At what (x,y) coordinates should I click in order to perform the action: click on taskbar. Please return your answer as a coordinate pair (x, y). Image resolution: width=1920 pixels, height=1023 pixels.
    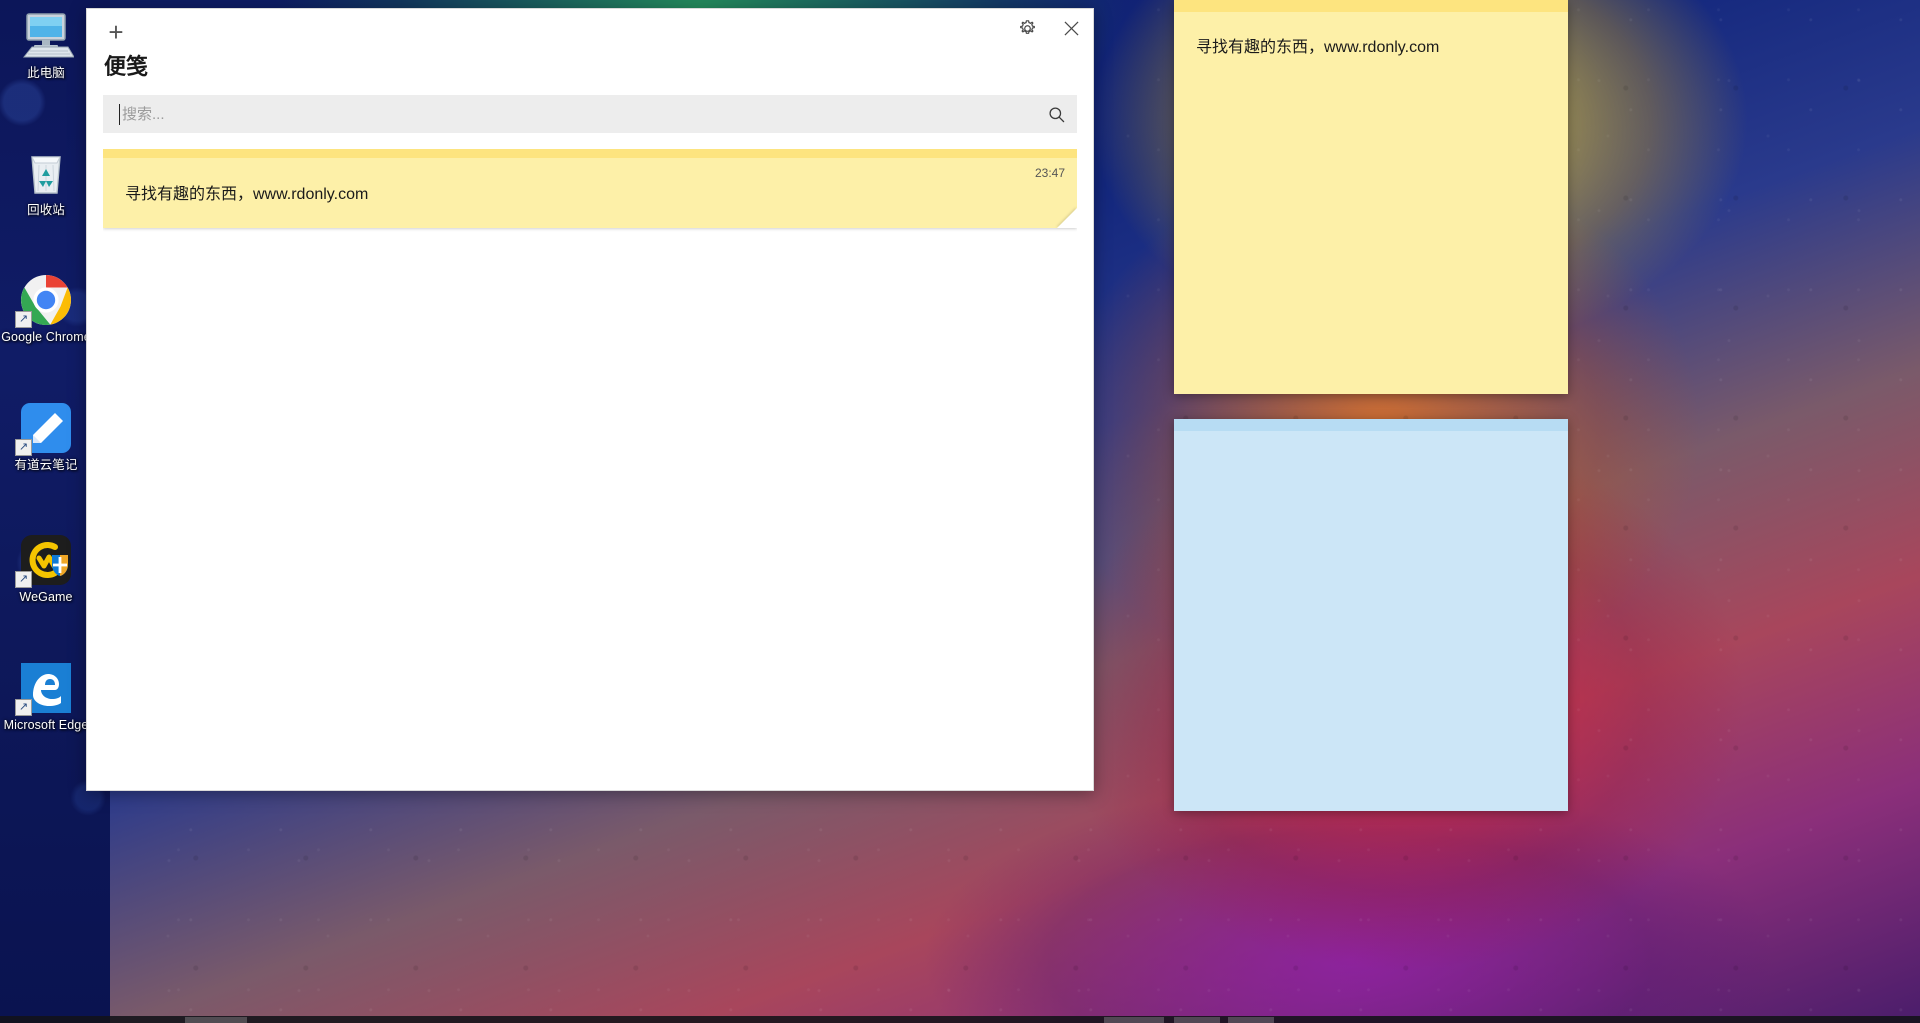
    Looking at the image, I should click on (960, 1019).